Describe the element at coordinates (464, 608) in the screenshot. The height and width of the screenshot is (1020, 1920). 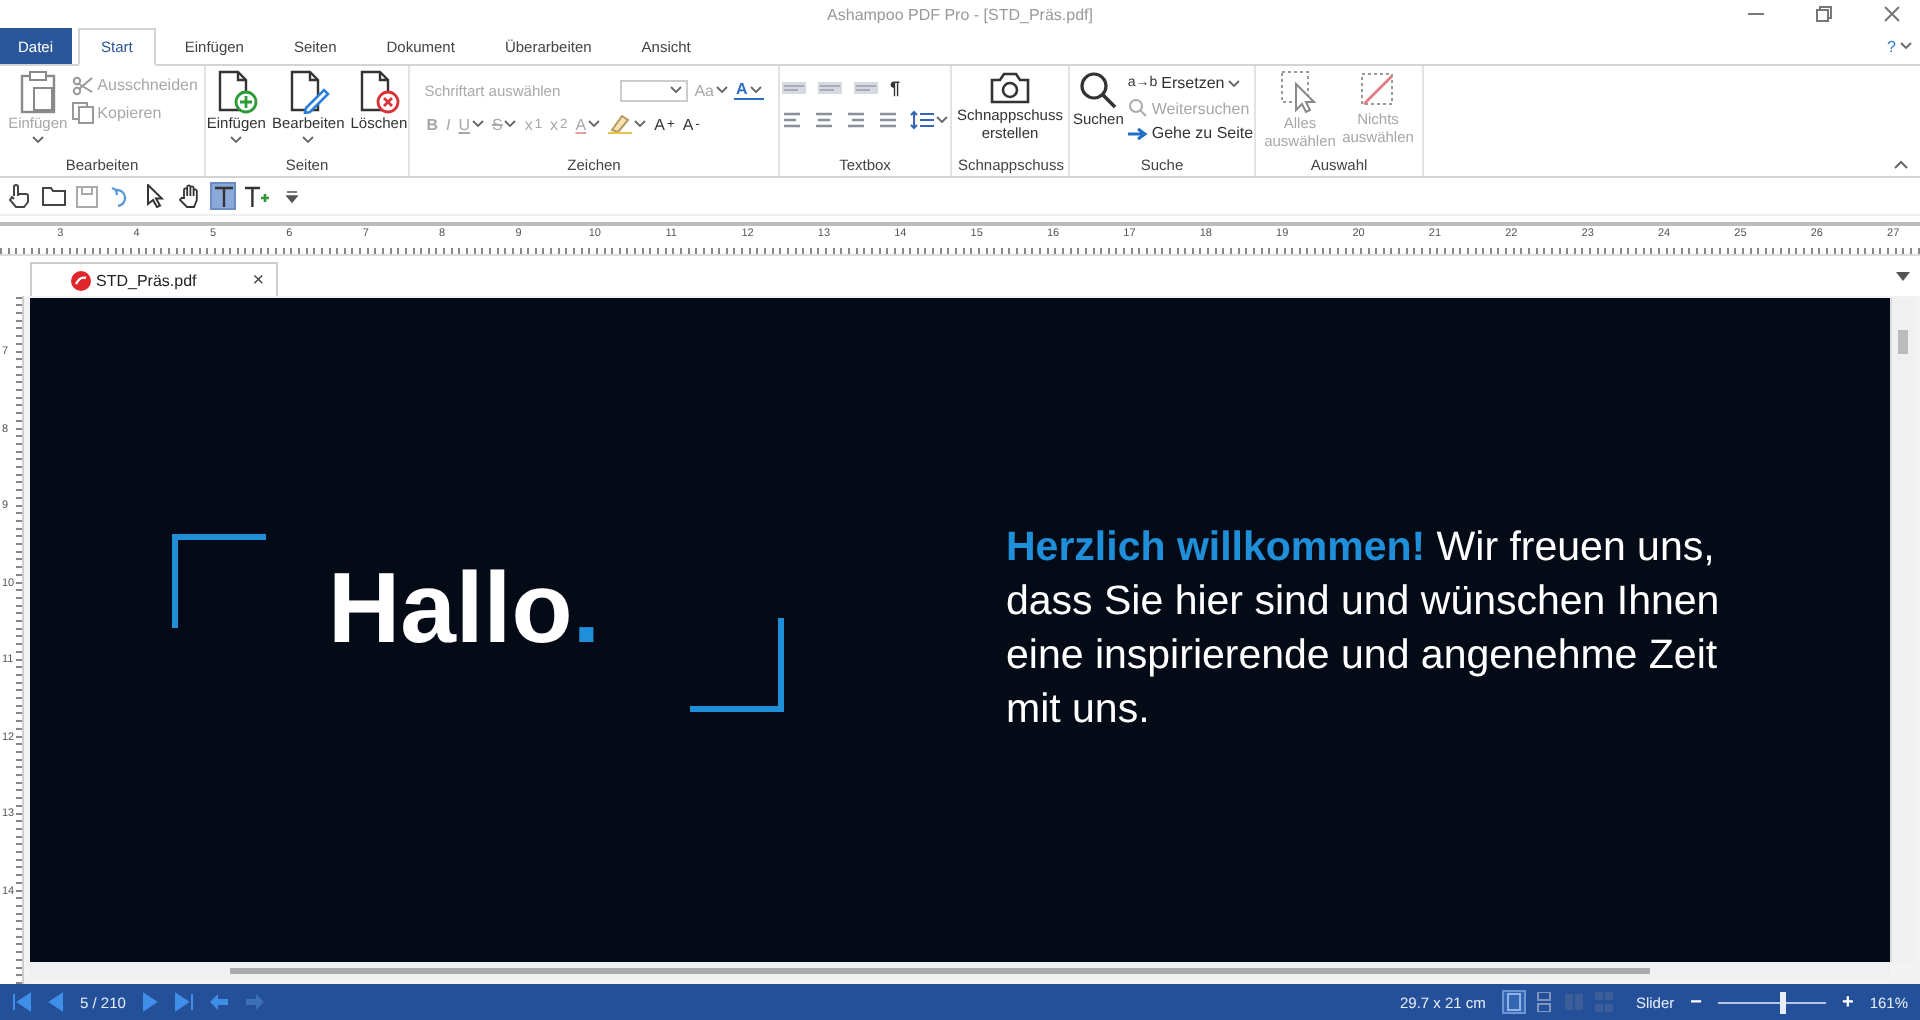
I see `slide-heading: Hallo.` at that location.